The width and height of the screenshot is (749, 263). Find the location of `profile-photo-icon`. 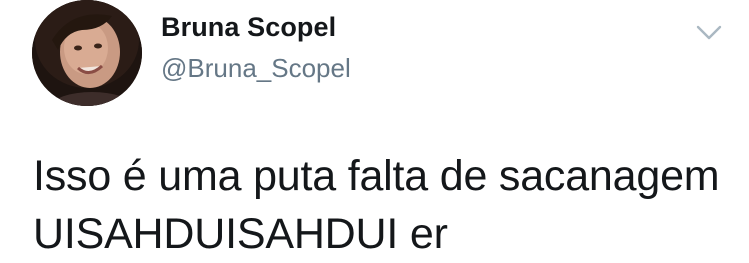

profile-photo-icon is located at coordinates (87, 53).